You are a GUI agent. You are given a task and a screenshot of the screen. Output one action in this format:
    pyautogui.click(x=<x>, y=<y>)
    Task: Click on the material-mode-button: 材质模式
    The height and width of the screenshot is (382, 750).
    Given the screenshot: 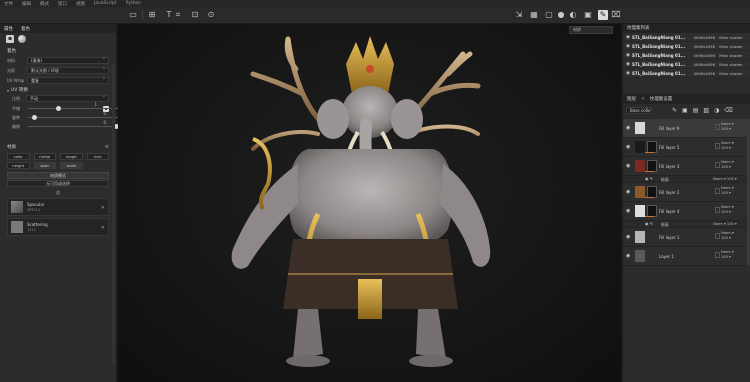 What is the action you would take?
    pyautogui.click(x=58, y=175)
    